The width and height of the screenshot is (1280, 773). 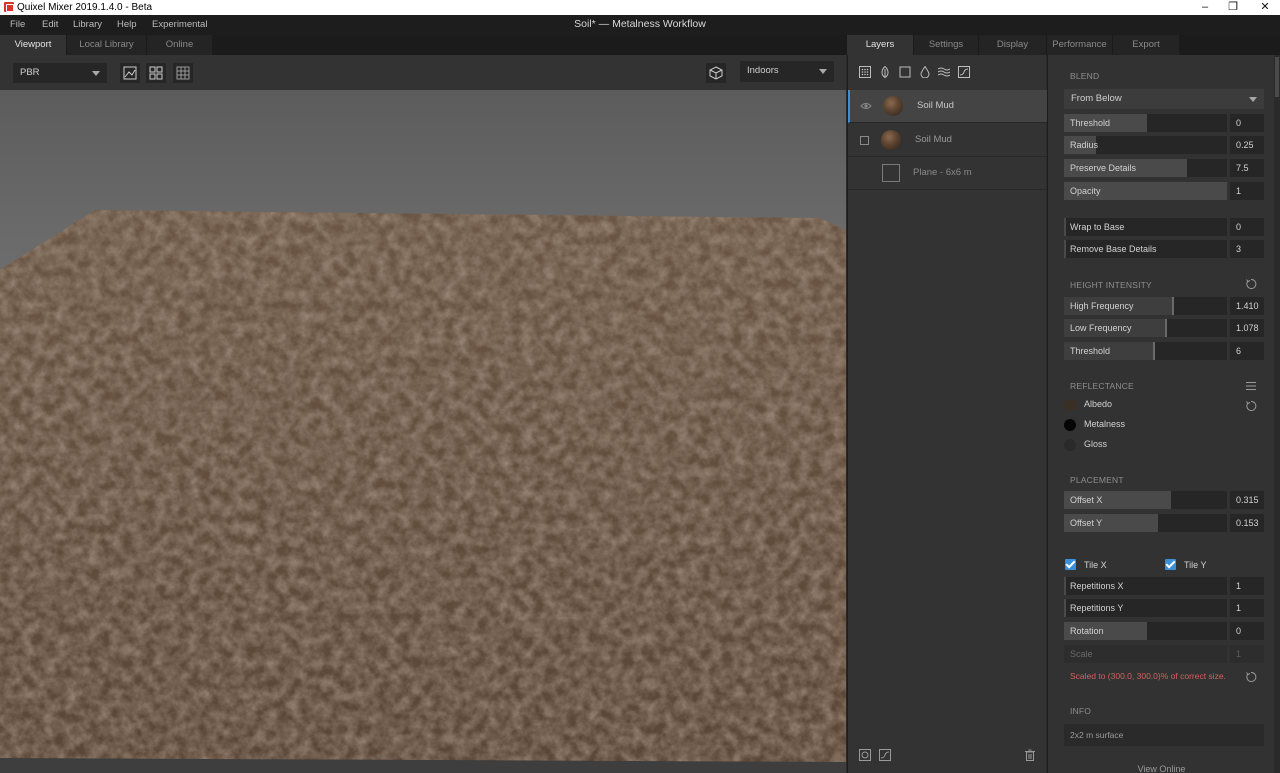 I want to click on slider-opacity: Opacity, so click(x=1145, y=191).